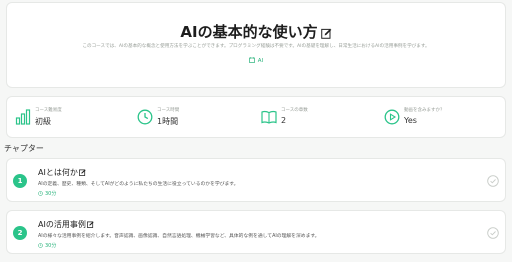 This screenshot has width=512, height=262. Describe the element at coordinates (269, 117) in the screenshot. I see `book-icon` at that location.